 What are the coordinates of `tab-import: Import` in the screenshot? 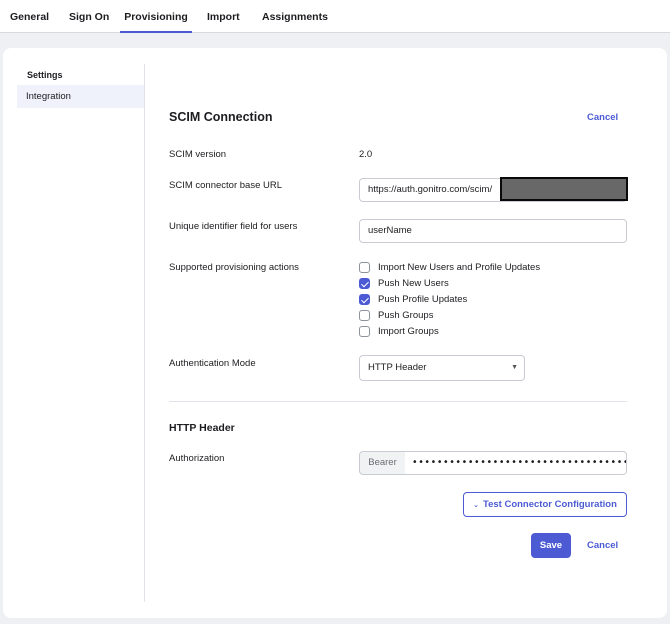 It's located at (223, 16).